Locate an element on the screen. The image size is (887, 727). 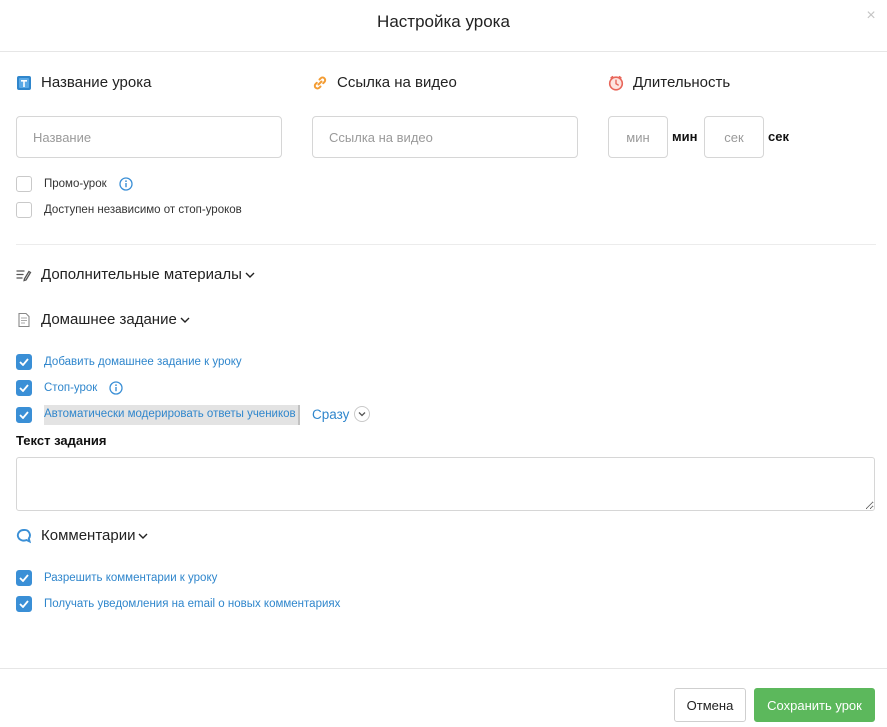
section-divider is located at coordinates (446, 244).